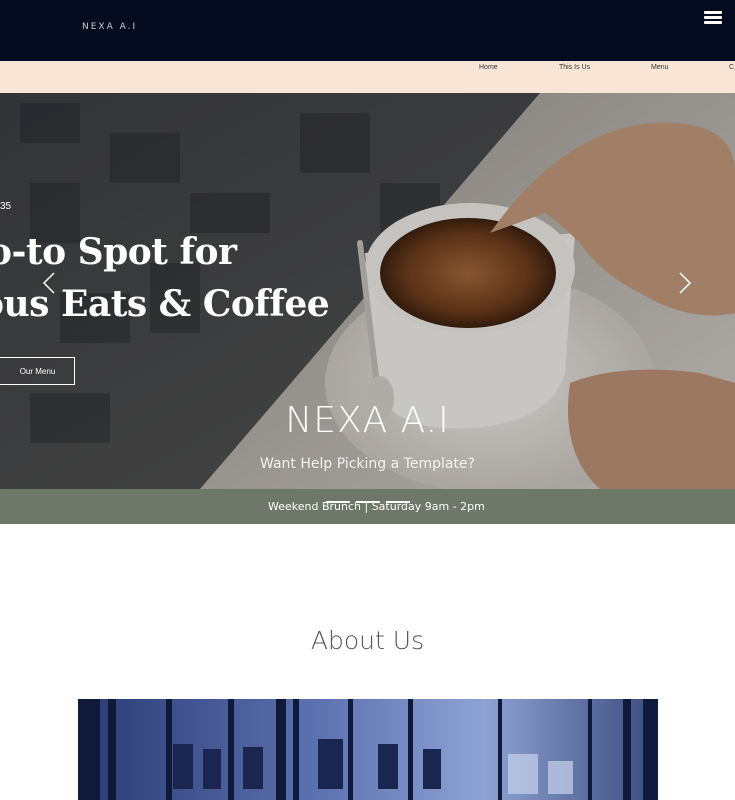 The height and width of the screenshot is (800, 735). I want to click on chevron-left-icon, so click(49, 283).